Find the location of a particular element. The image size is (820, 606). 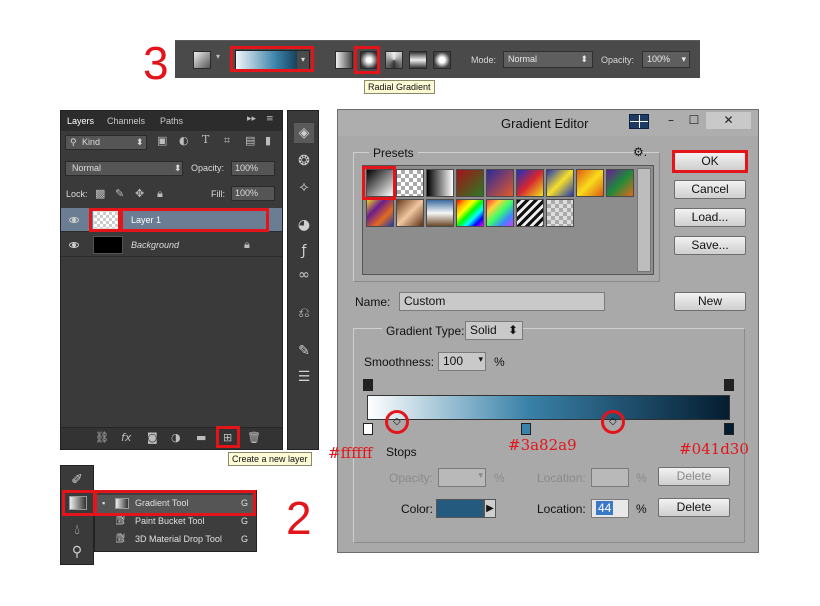

color-stop-mid is located at coordinates (526, 429).